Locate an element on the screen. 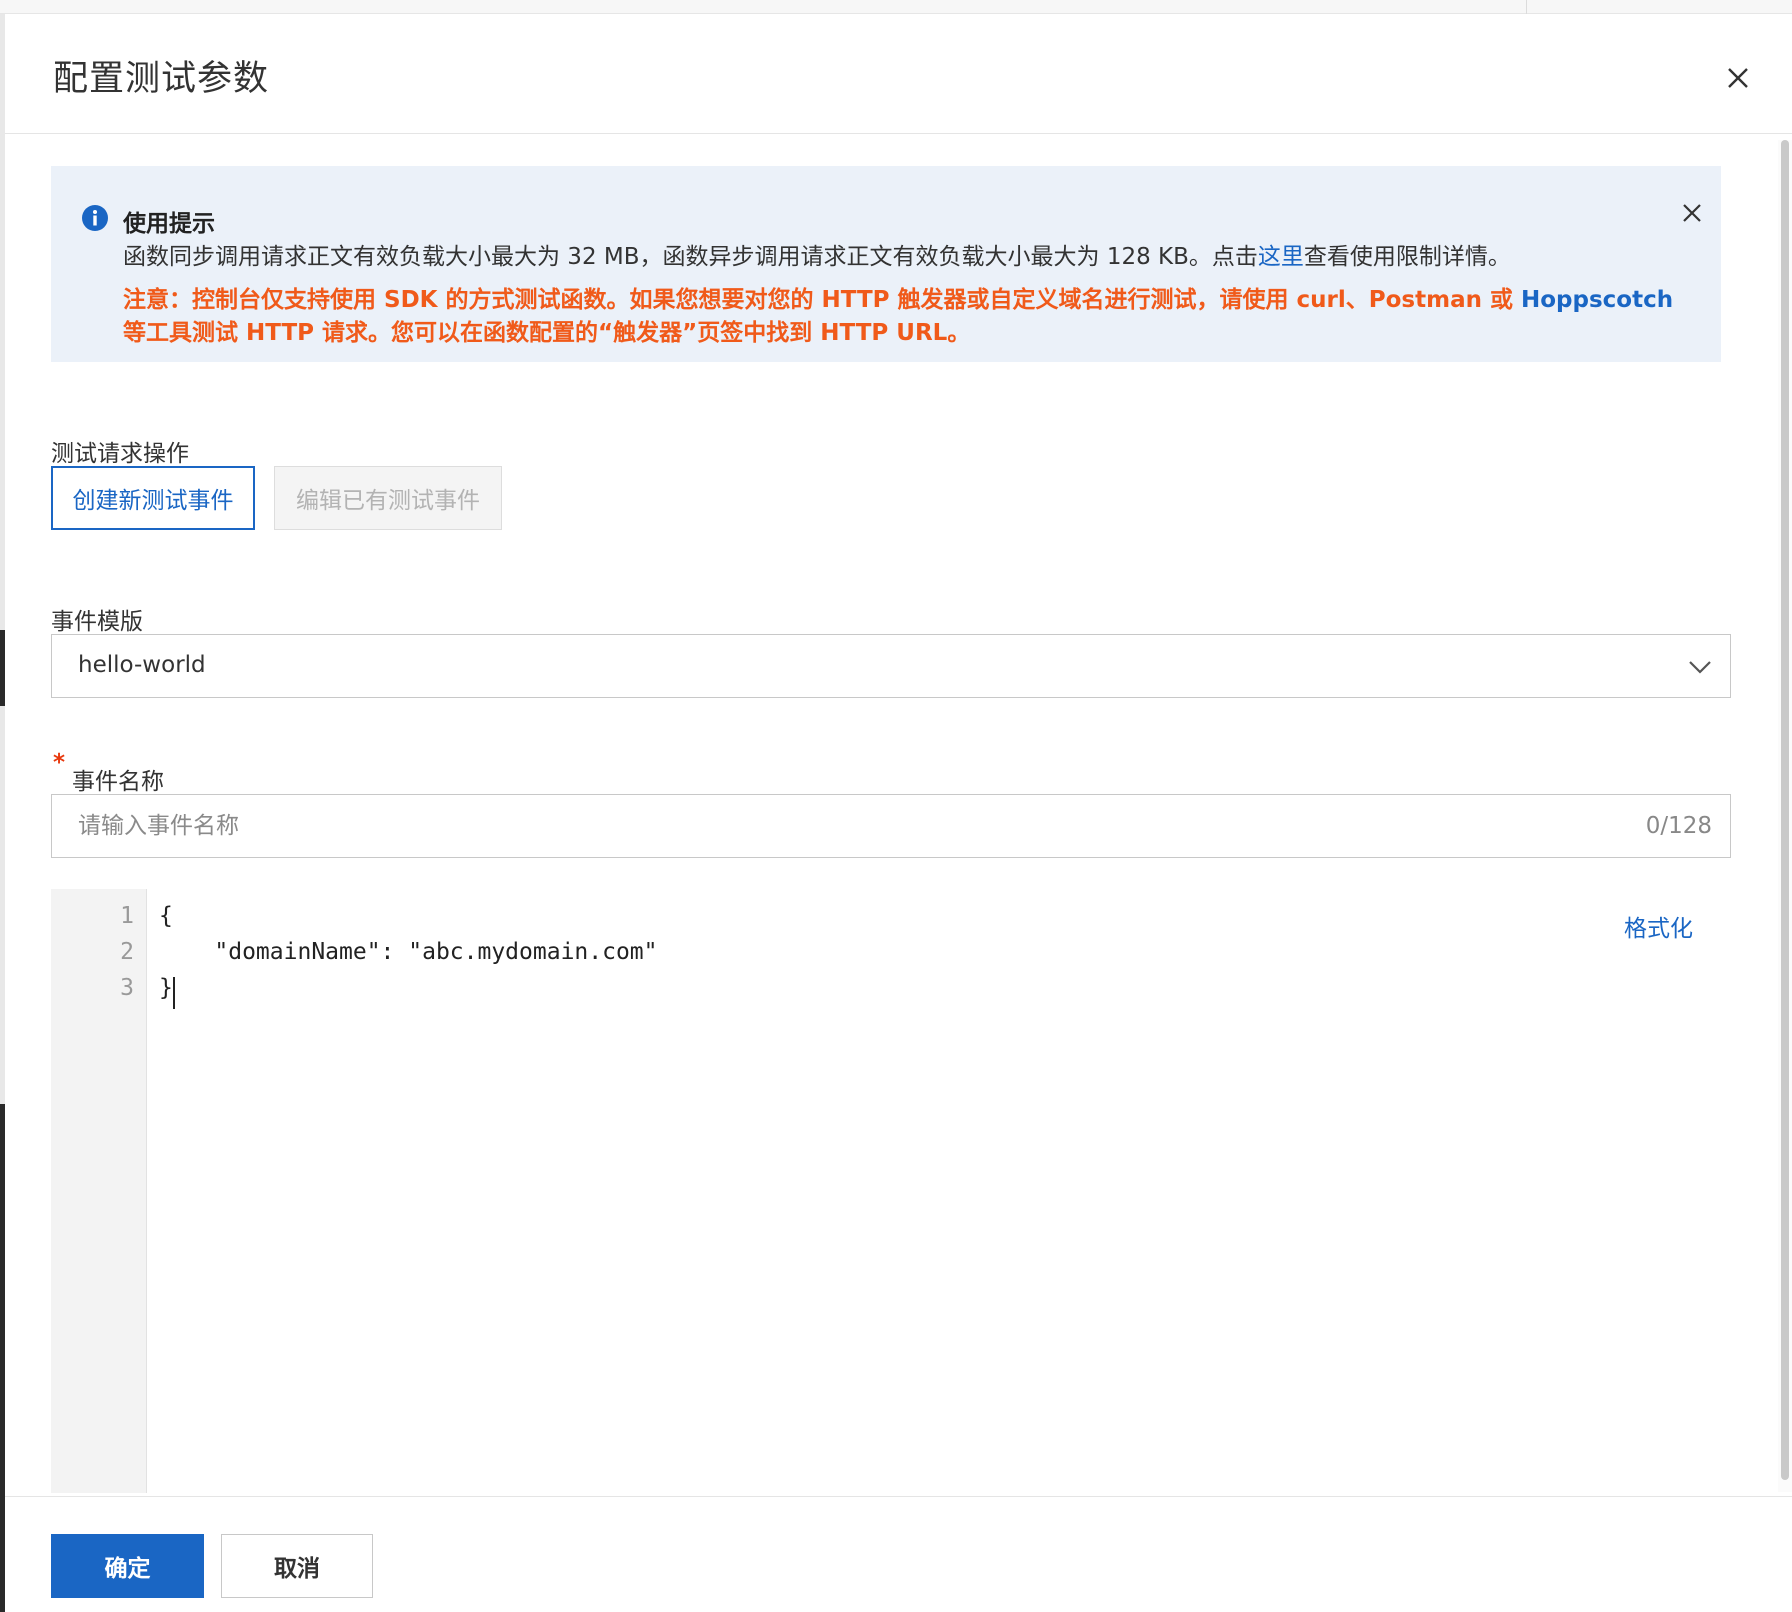 This screenshot has height=1612, width=1792. code-line: "domainName": "abc.mydomain.com" is located at coordinates (408, 952).